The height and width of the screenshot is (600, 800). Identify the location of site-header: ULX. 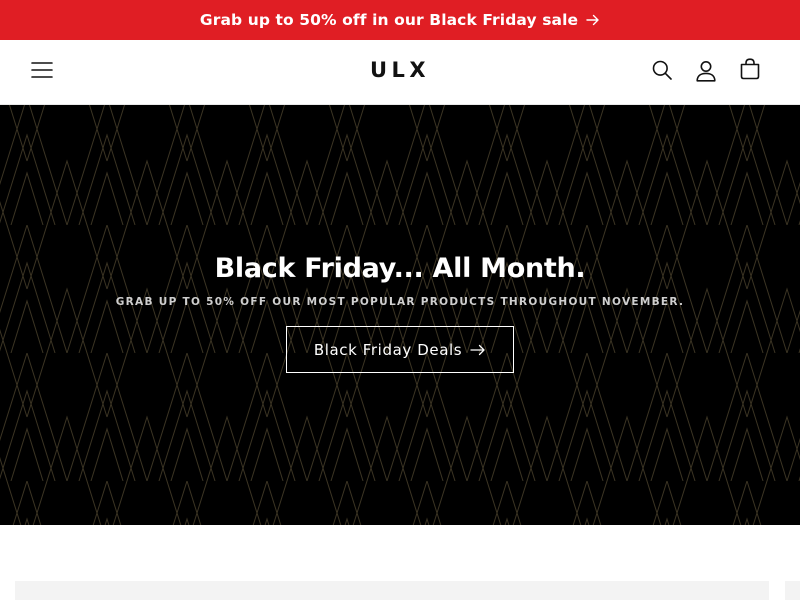
(400, 72).